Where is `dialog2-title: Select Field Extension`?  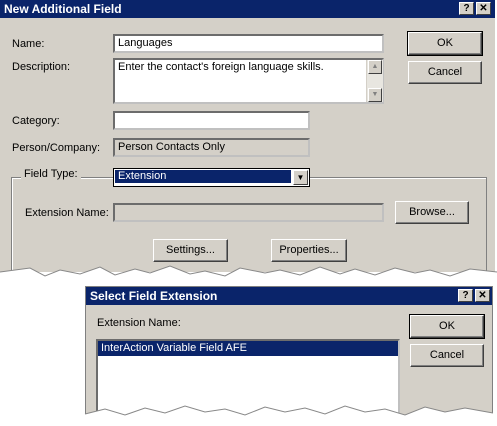 dialog2-title: Select Field Extension is located at coordinates (154, 296).